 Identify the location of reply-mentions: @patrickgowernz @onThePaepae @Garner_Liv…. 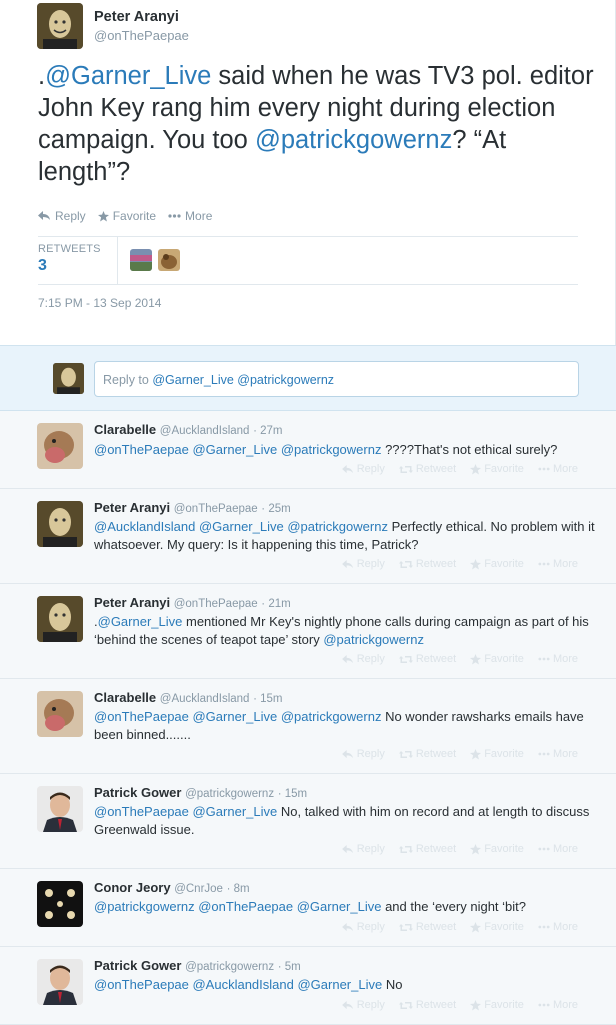
(237, 906).